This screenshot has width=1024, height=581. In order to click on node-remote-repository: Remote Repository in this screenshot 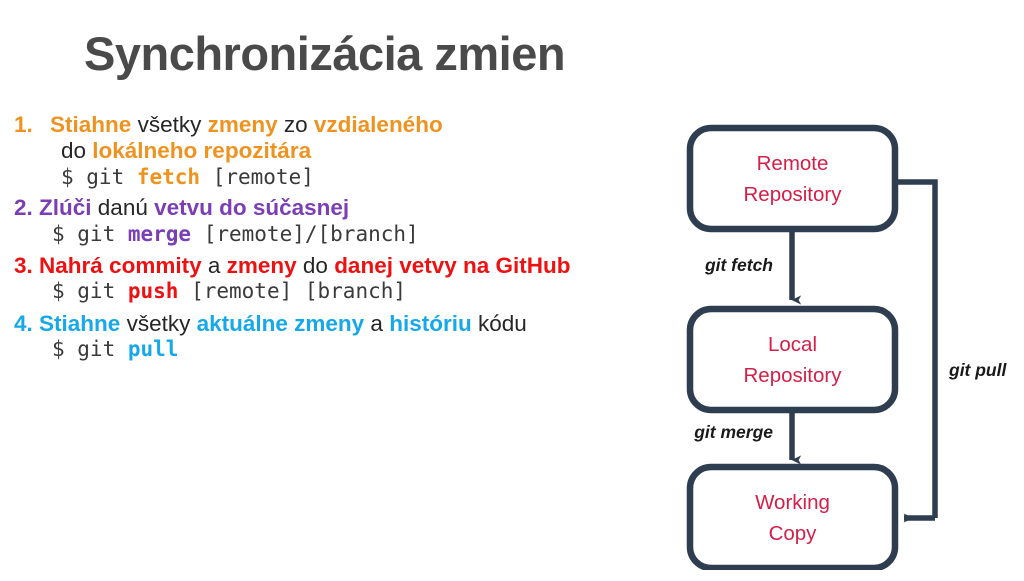, I will do `click(792, 178)`.